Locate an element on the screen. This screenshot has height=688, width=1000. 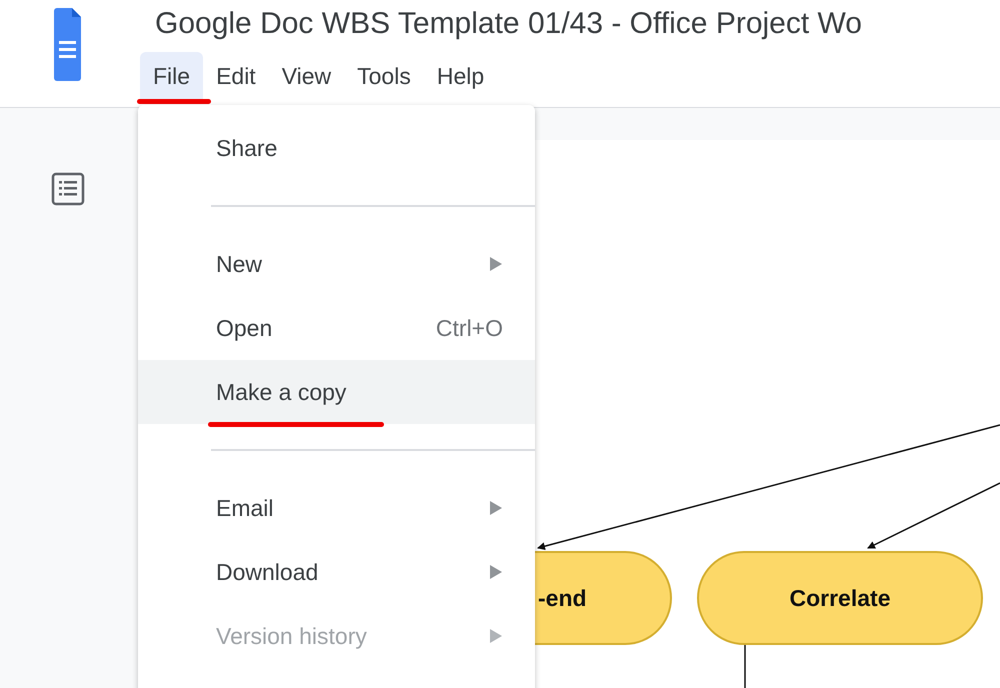
outline-icon is located at coordinates (68, 189).